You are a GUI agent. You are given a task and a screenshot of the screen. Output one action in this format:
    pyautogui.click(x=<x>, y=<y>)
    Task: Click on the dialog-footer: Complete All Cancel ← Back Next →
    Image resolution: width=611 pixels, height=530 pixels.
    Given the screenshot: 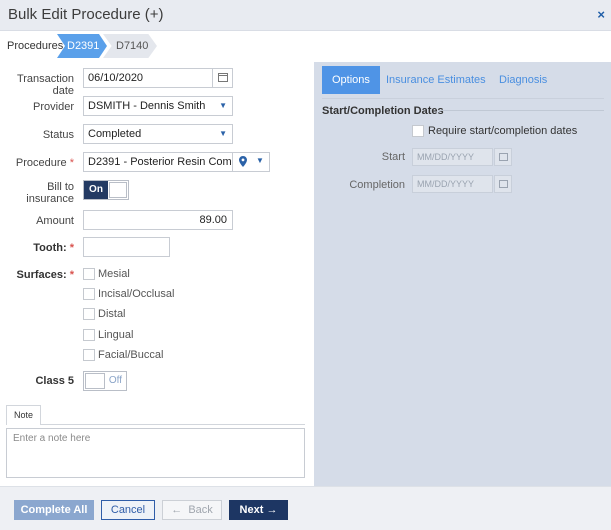 What is the action you would take?
    pyautogui.click(x=305, y=508)
    